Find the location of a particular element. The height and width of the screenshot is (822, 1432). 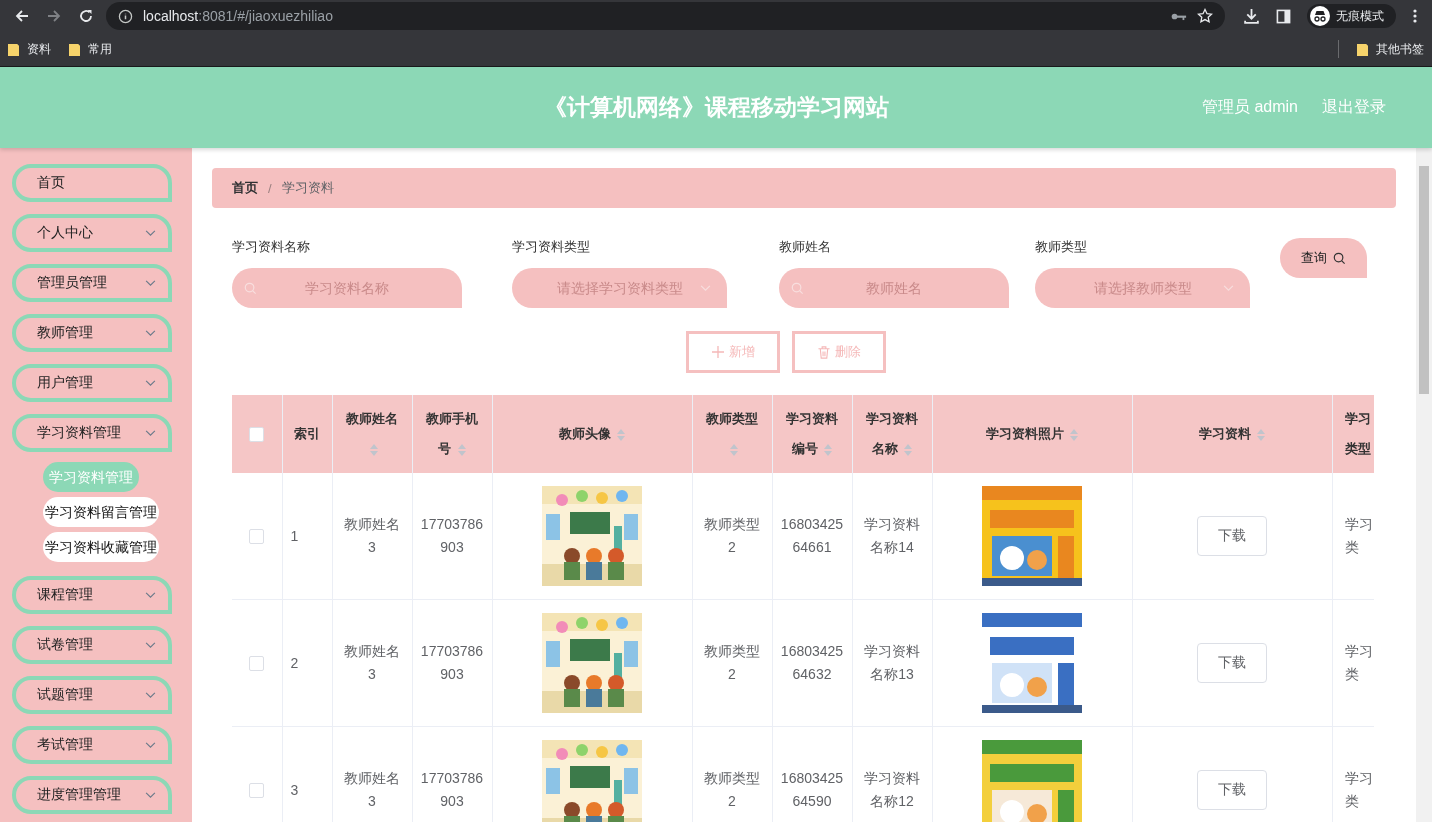

header-cell: 教师类型 is located at coordinates (732, 434).